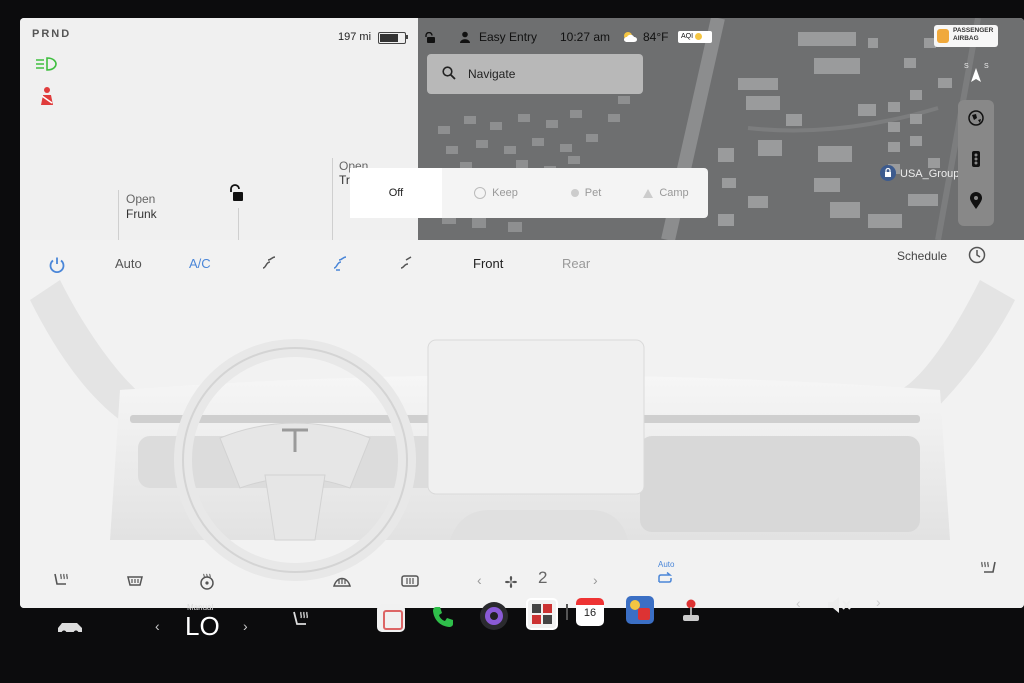 The width and height of the screenshot is (1024, 683). I want to click on fan-decrease-chevron-icon: ‹, so click(479, 580).